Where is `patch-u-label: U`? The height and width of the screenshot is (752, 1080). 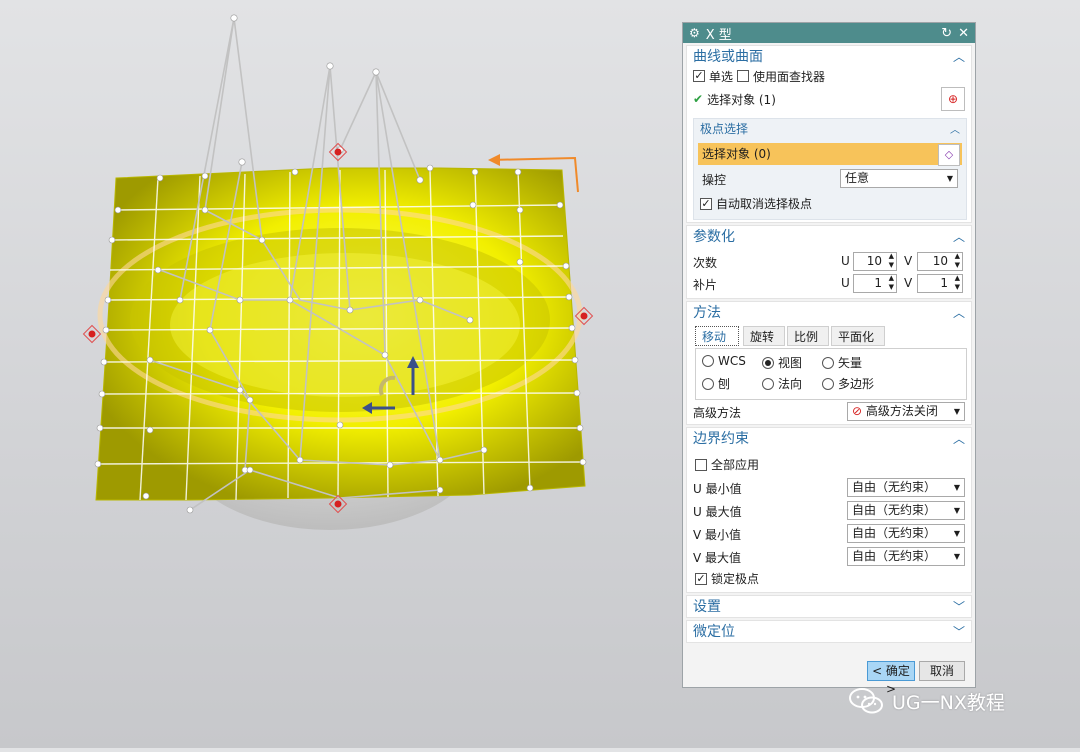 patch-u-label: U is located at coordinates (845, 283).